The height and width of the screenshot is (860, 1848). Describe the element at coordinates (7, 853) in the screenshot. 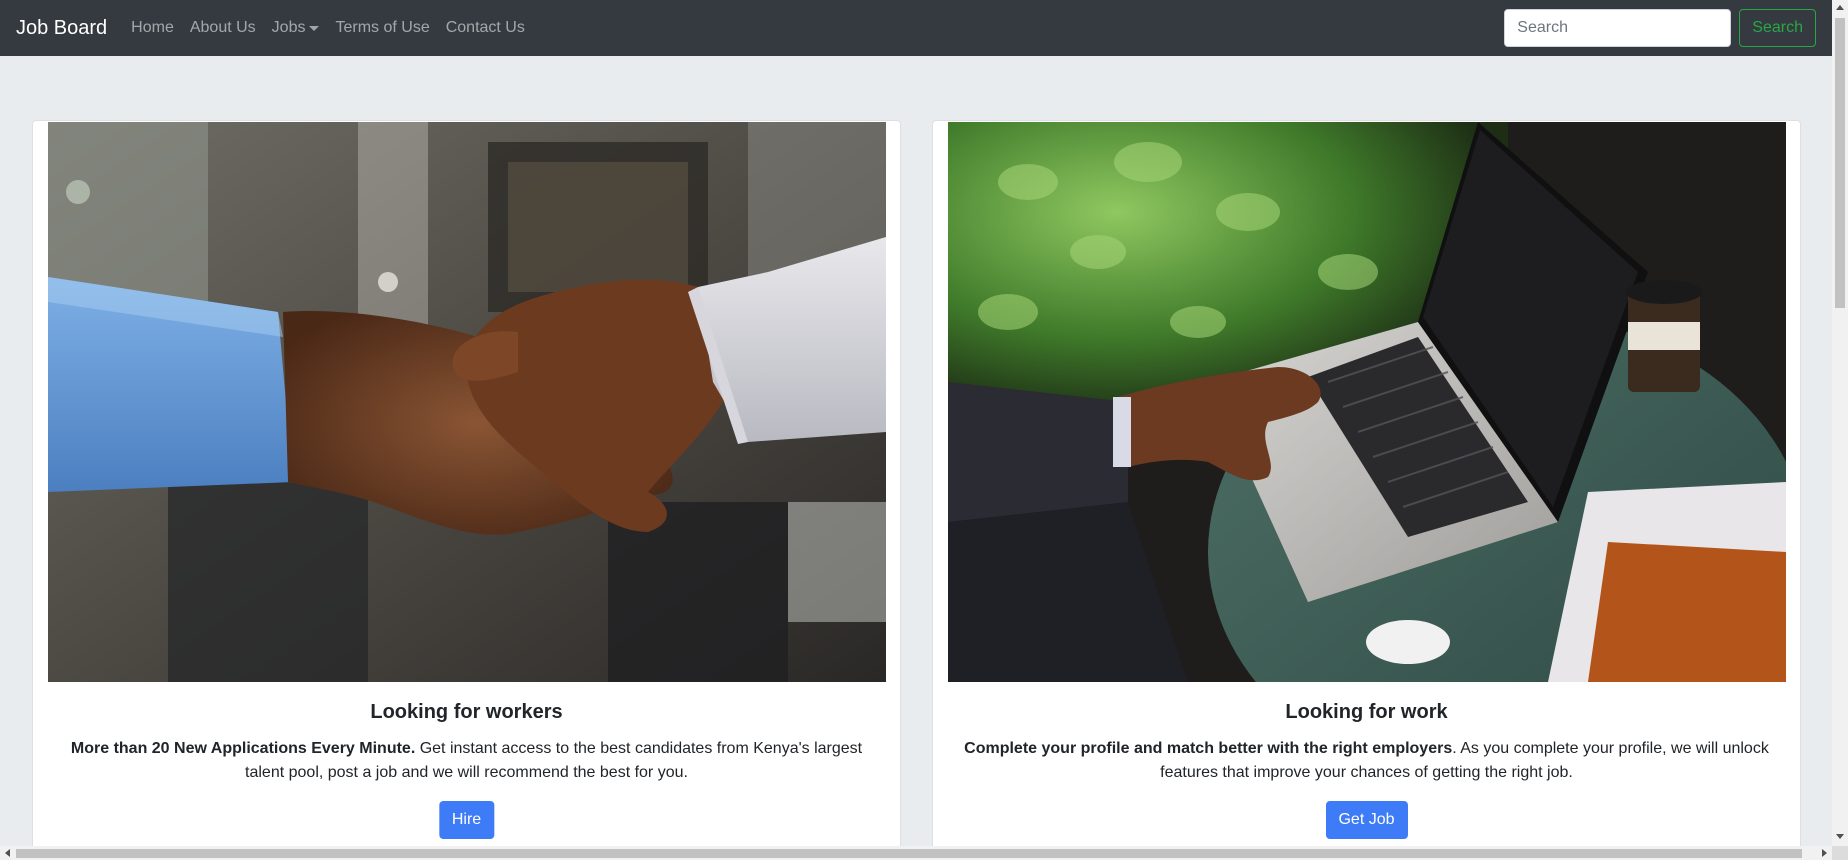

I see `scroll-left-arrow-icon` at that location.